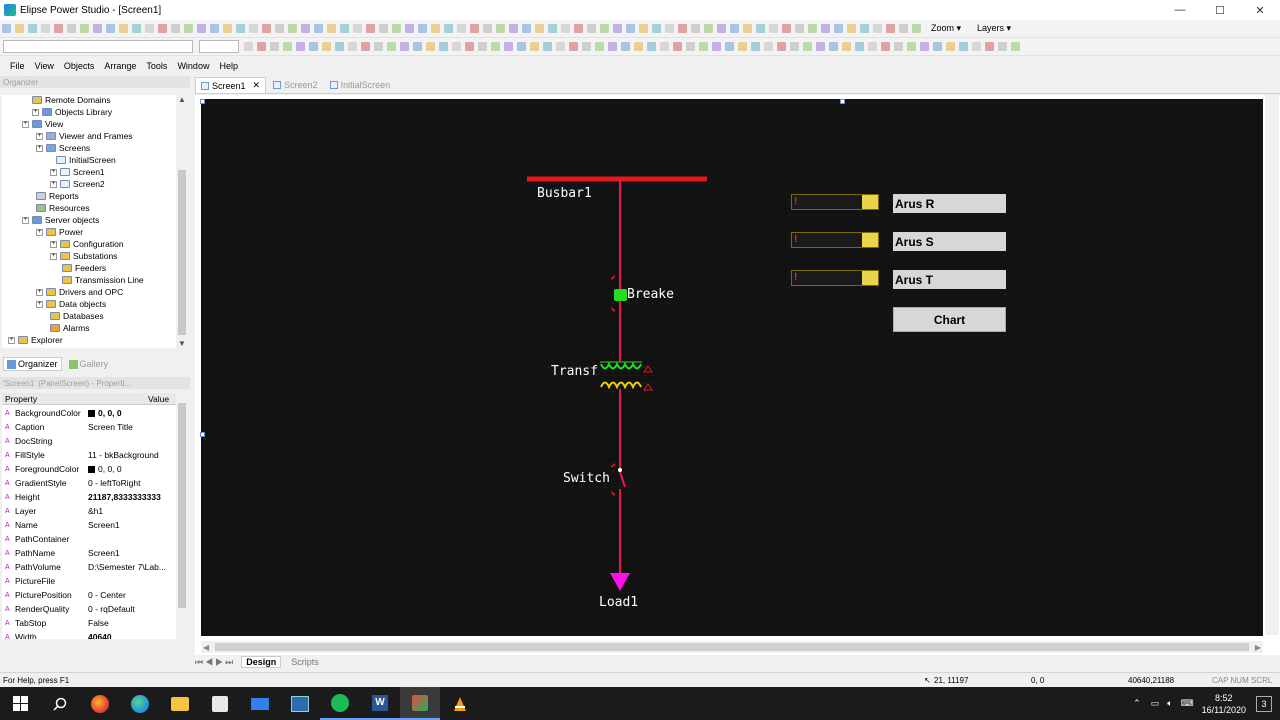 This screenshot has width=1280, height=720. Describe the element at coordinates (420, 703) in the screenshot. I see `elipse-power-icon` at that location.